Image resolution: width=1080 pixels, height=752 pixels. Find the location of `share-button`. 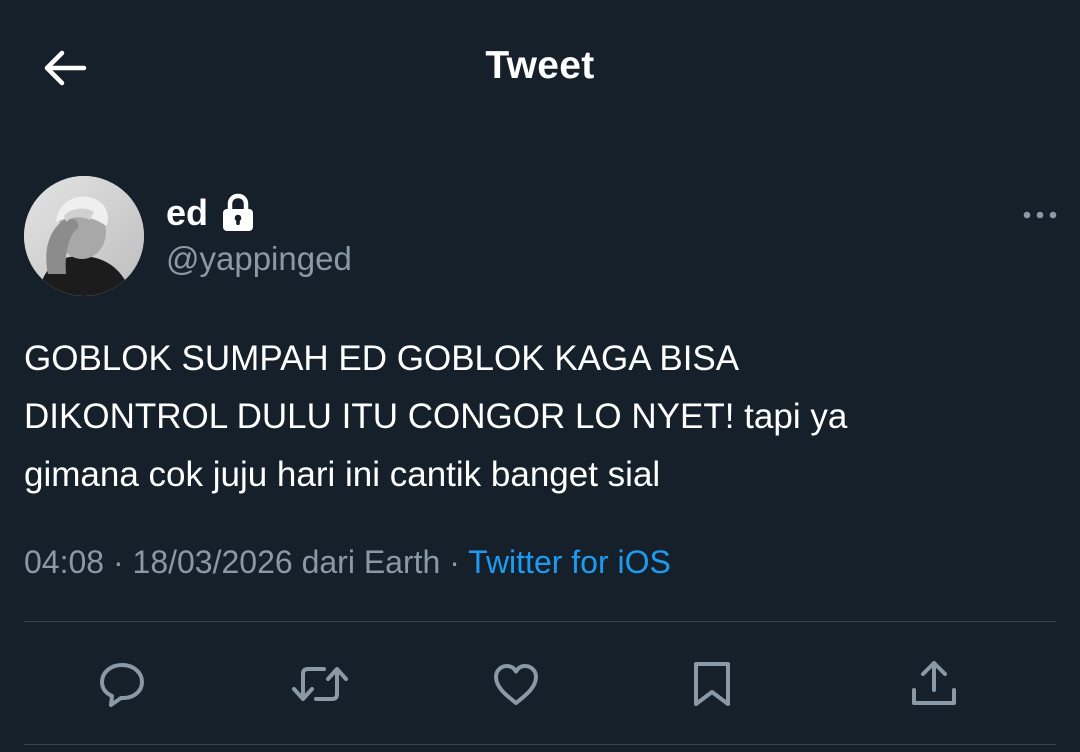

share-button is located at coordinates (934, 684).